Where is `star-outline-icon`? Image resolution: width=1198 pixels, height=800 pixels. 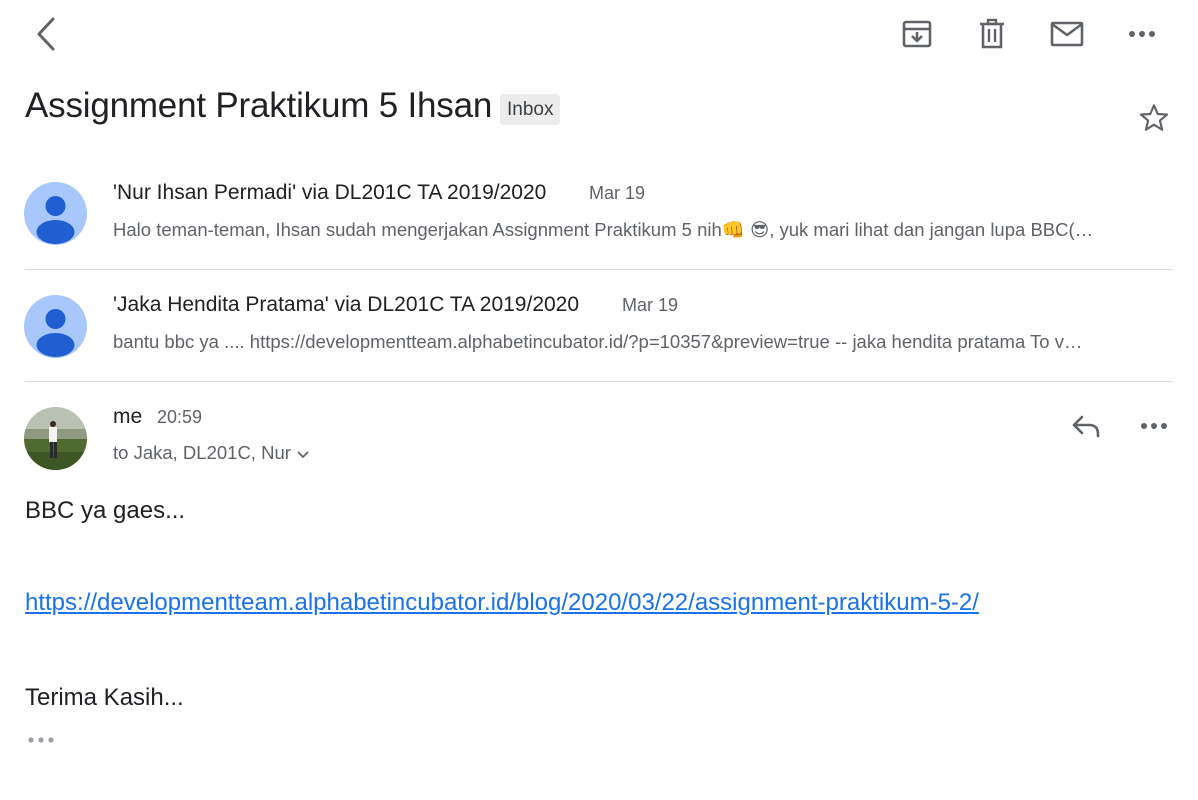 star-outline-icon is located at coordinates (1154, 118).